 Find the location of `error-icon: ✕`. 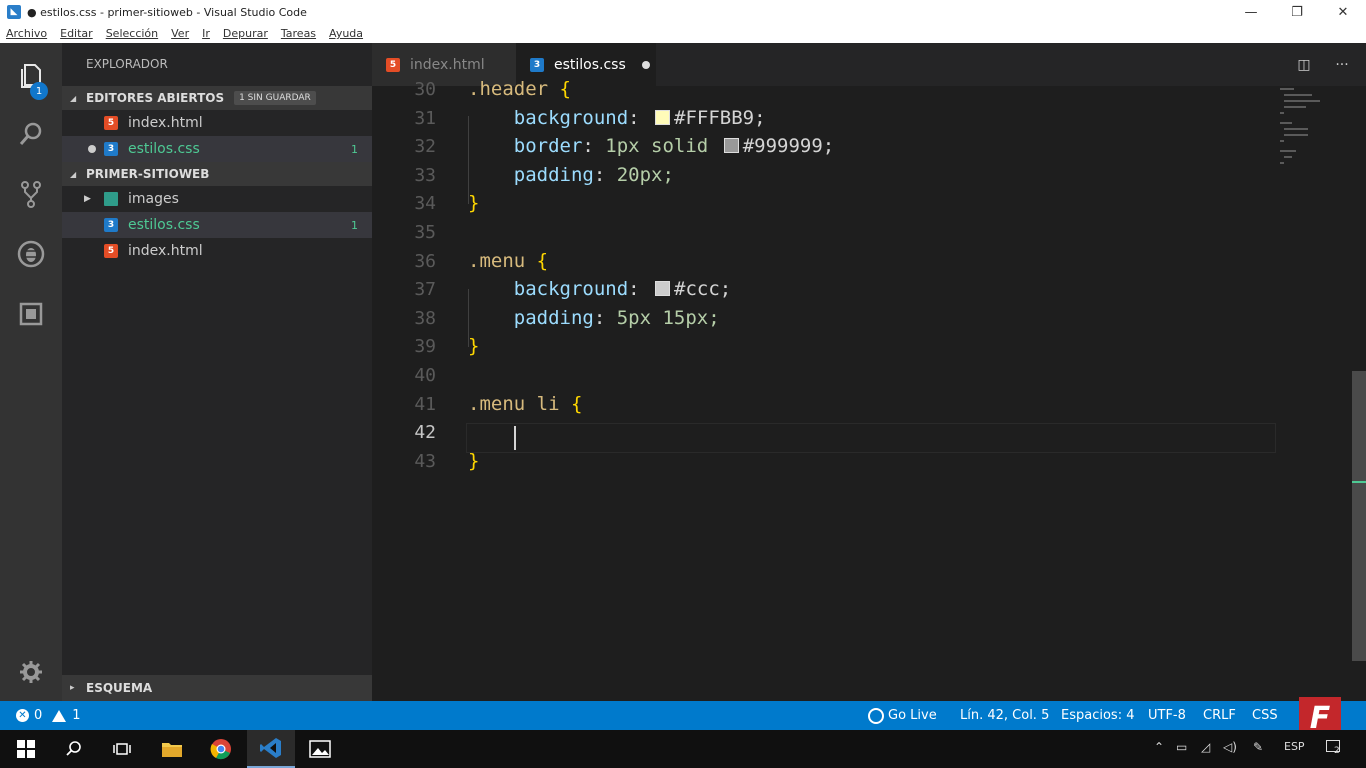

error-icon: ✕ is located at coordinates (22, 715).